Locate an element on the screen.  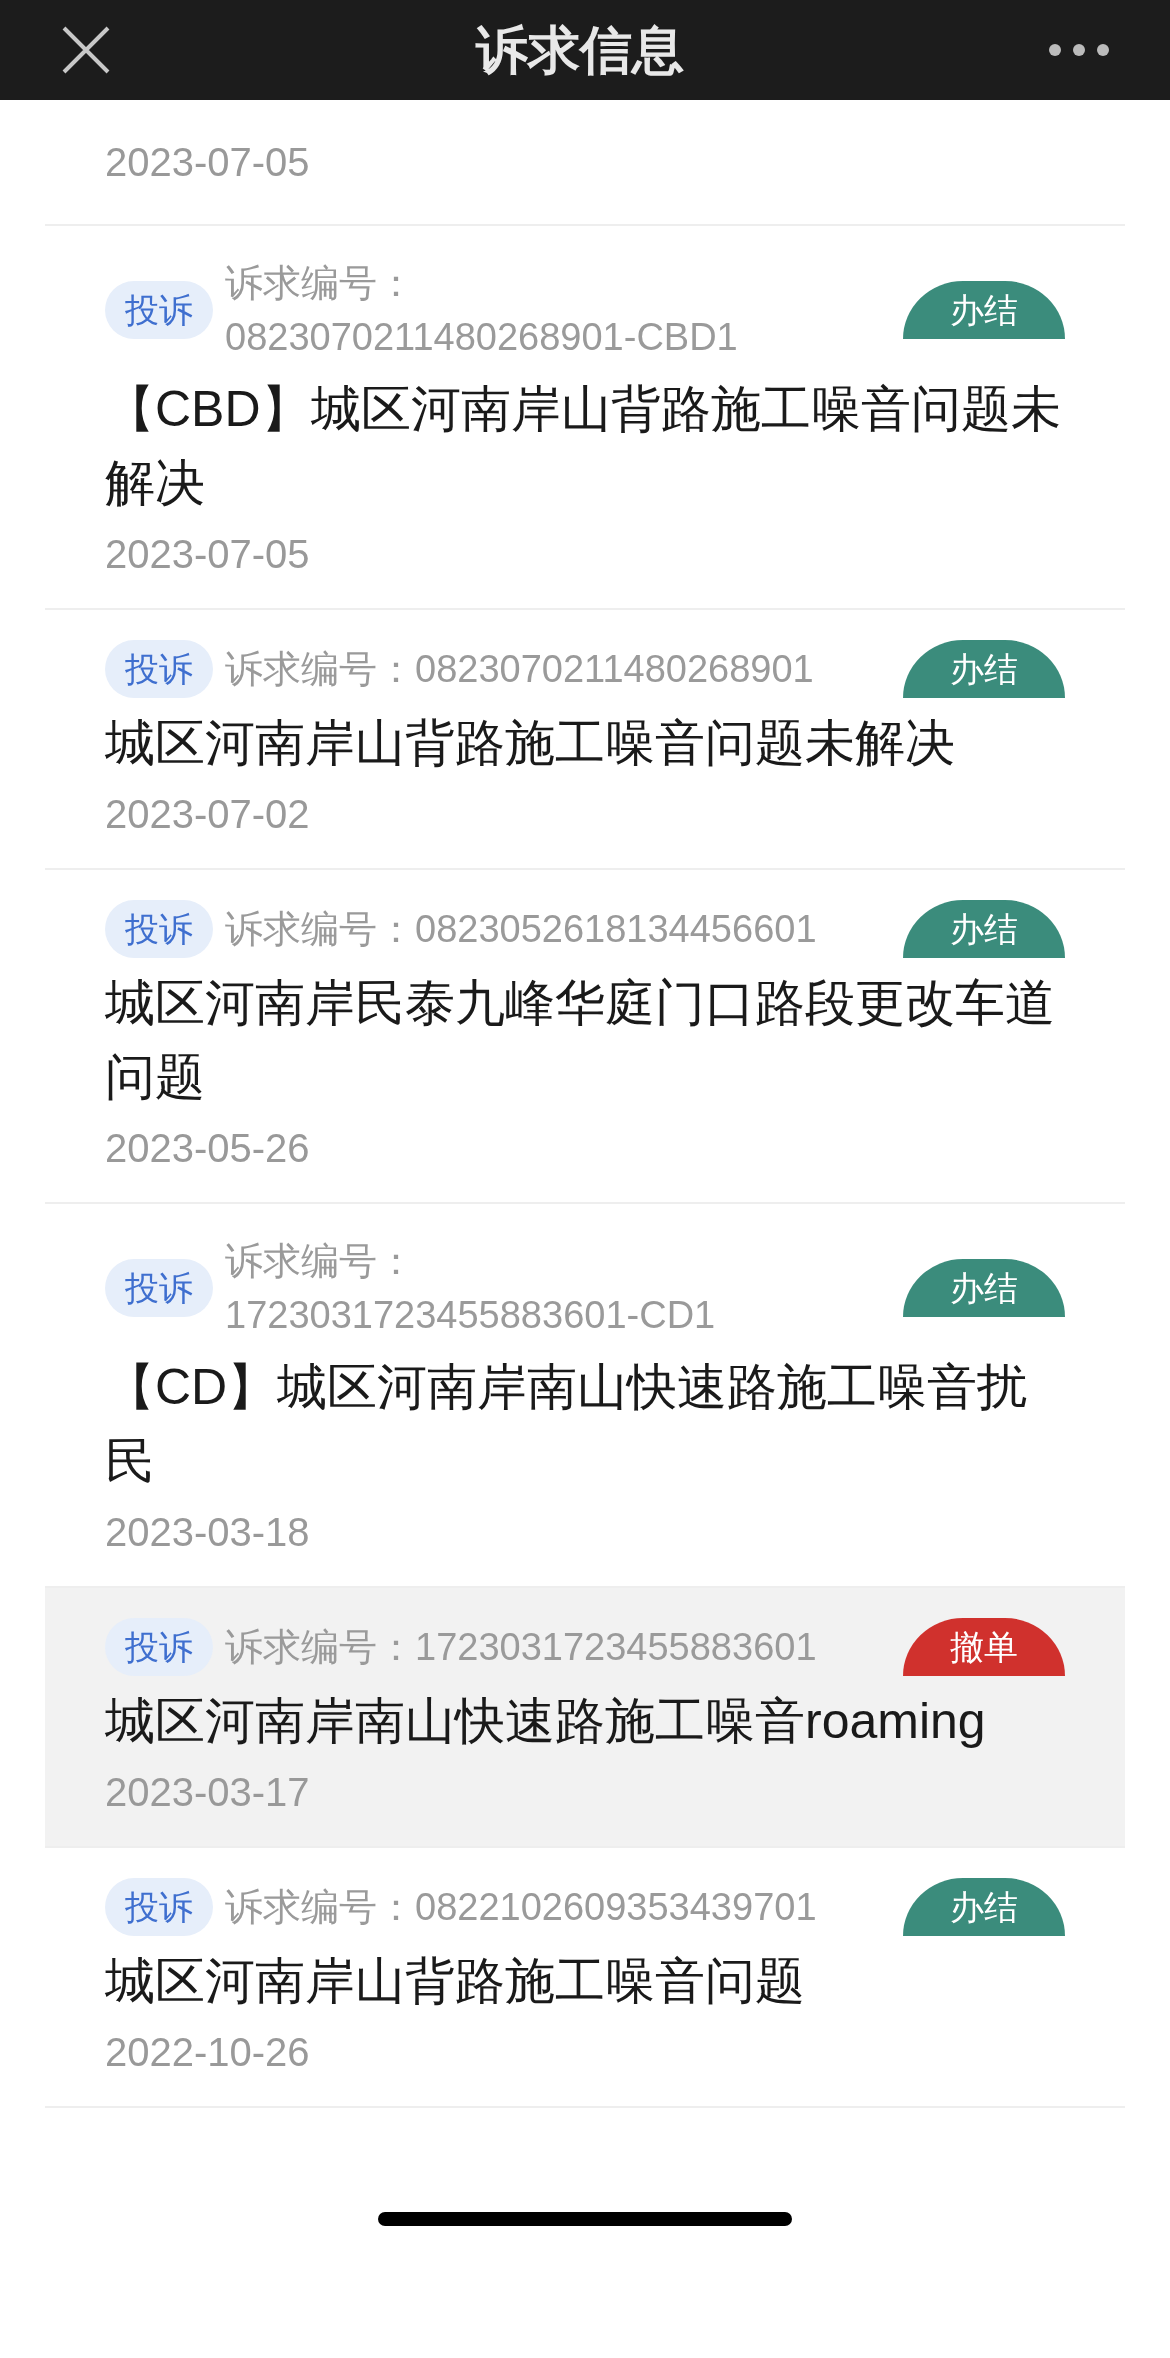
complaint-number: 0823052618134456601 is located at coordinates (616, 929).